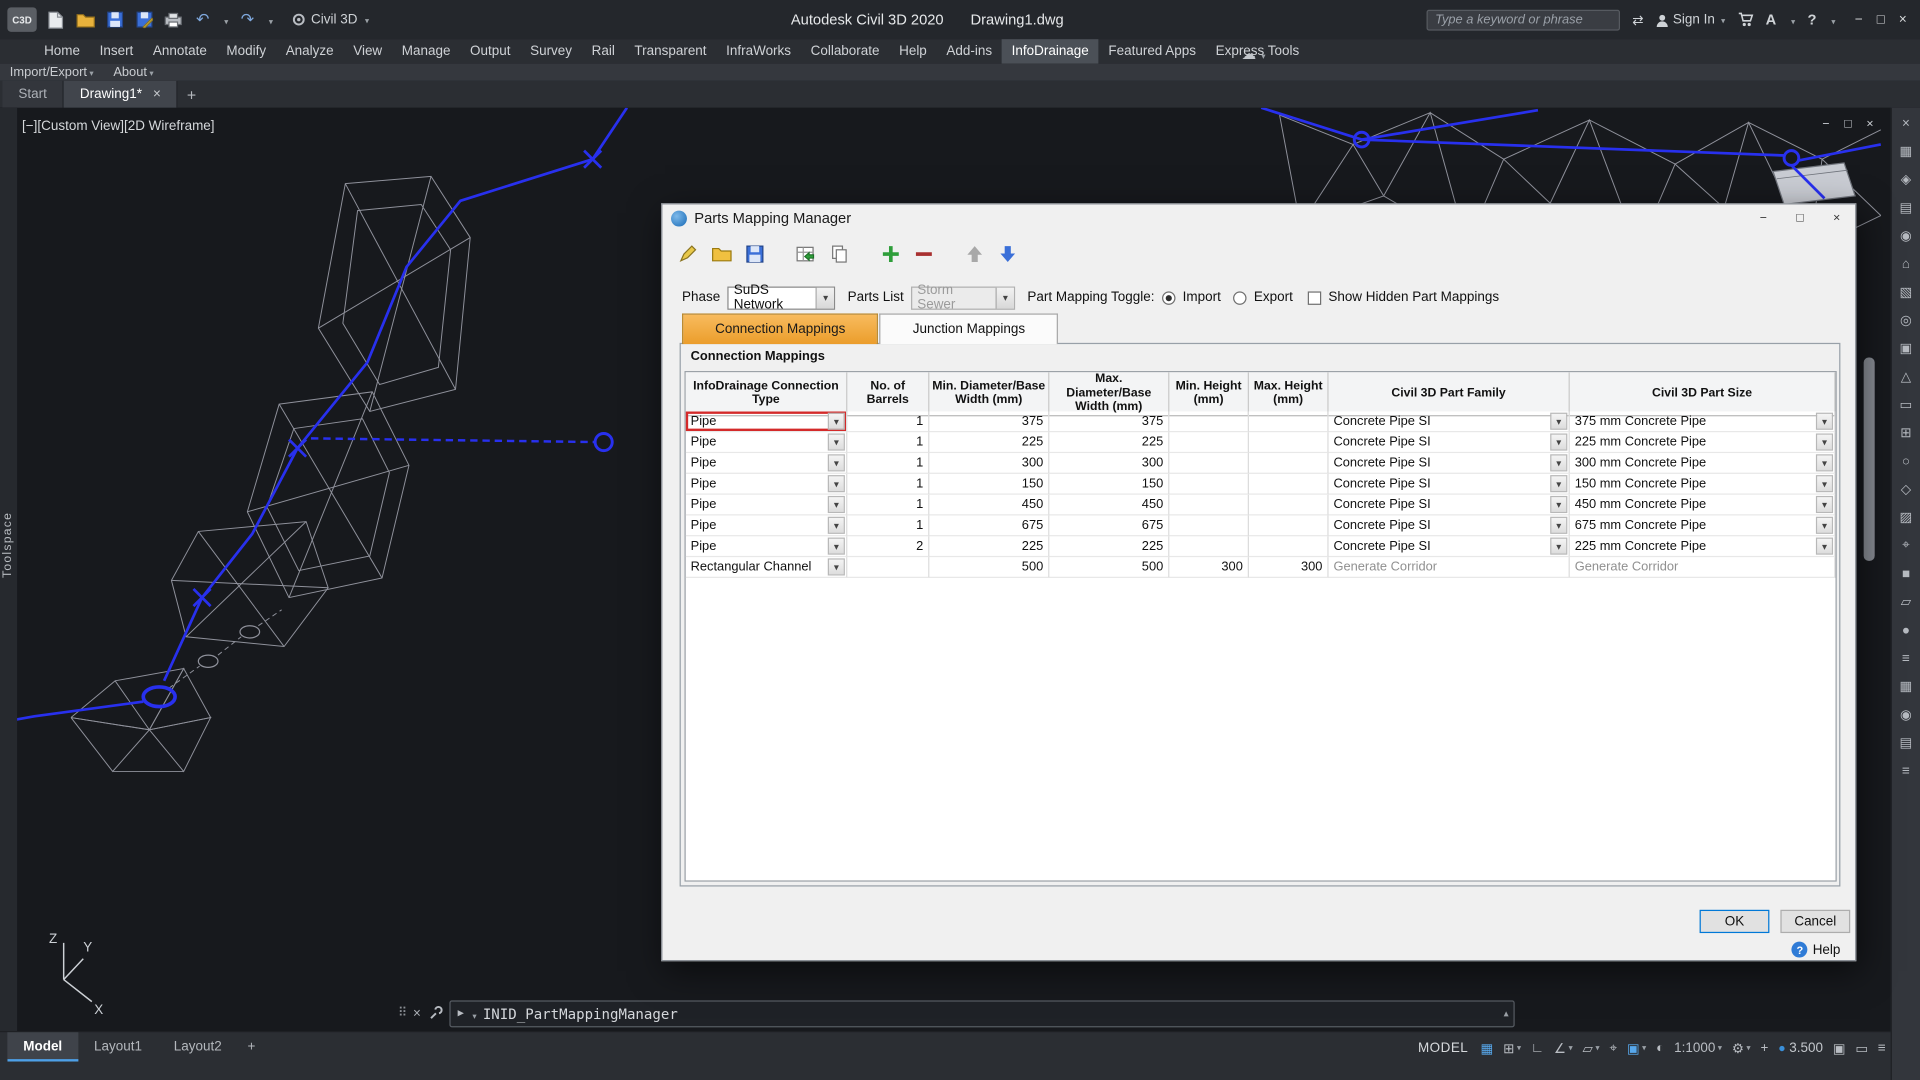 This screenshot has width=1920, height=1080. I want to click on max-diameter-cell: 500, so click(1109, 567).